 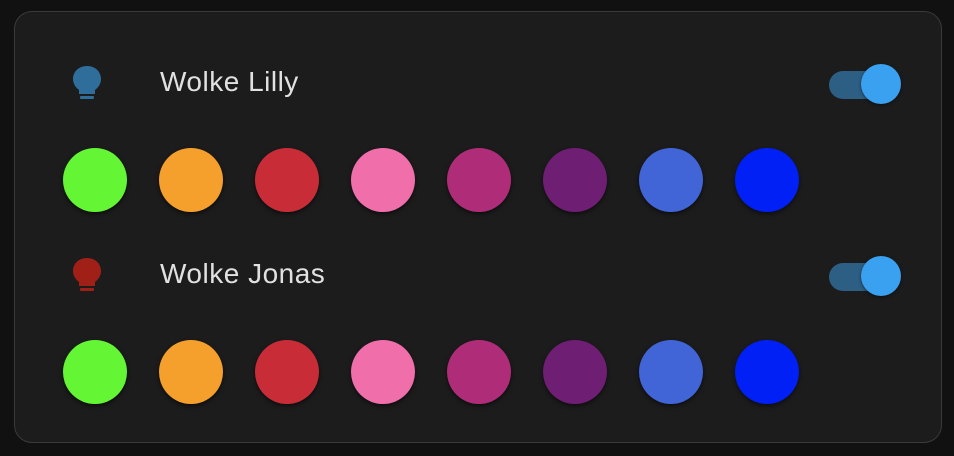 What do you see at coordinates (229, 81) in the screenshot?
I see `light-name: Wolke Lilly` at bounding box center [229, 81].